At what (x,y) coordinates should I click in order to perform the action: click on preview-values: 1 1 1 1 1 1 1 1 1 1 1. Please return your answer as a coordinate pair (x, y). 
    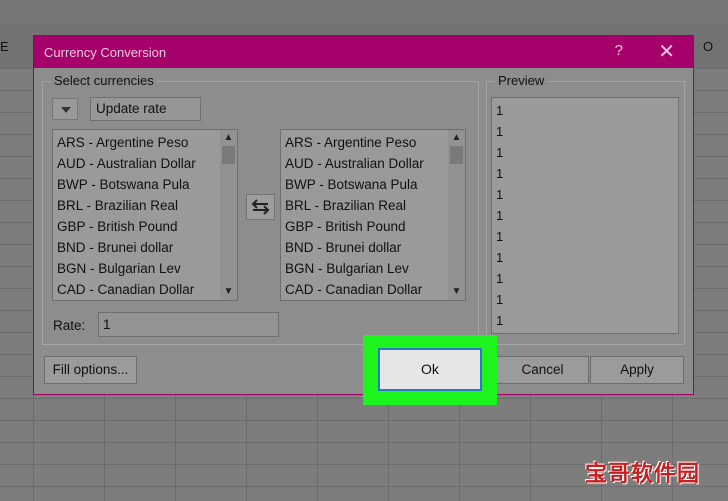
    Looking at the image, I should click on (499, 215).